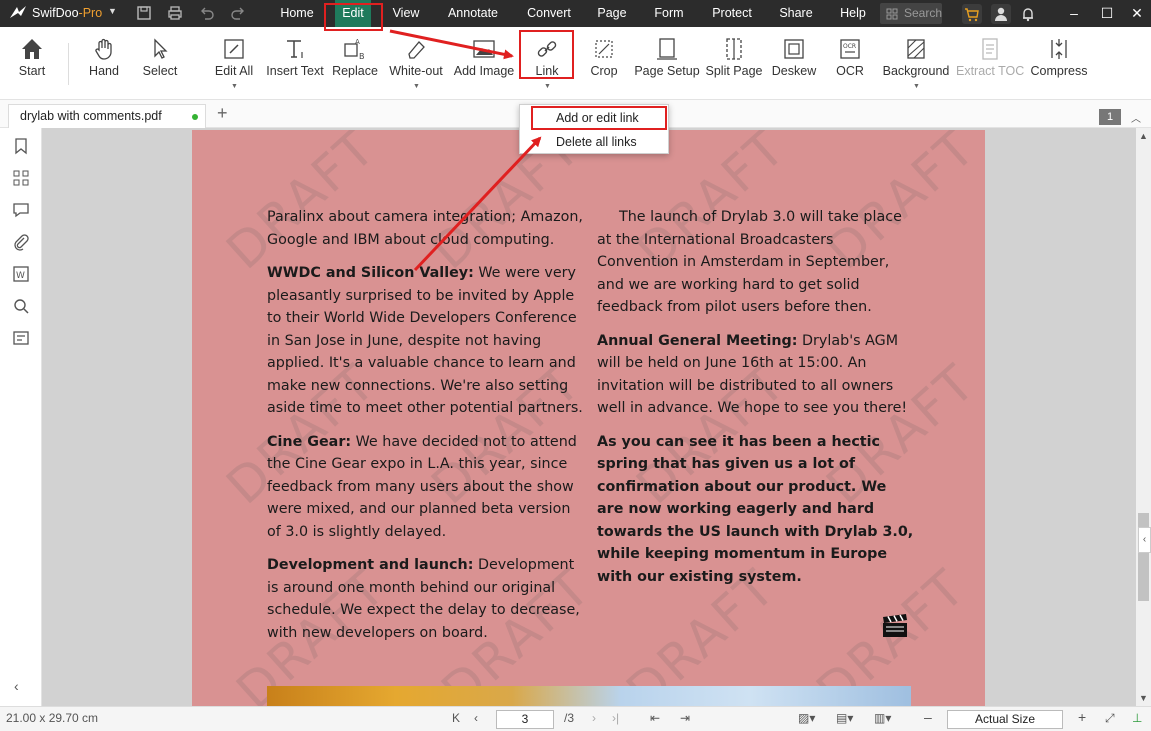  What do you see at coordinates (67, 13) in the screenshot?
I see `app-name: SwifDoo-Pro` at bounding box center [67, 13].